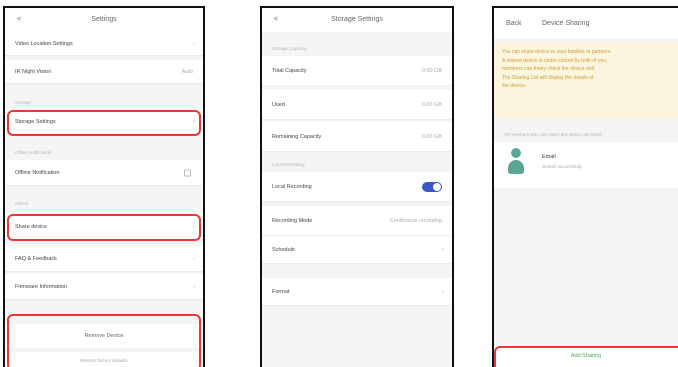  I want to click on page-title: Device Sharing, so click(566, 23).